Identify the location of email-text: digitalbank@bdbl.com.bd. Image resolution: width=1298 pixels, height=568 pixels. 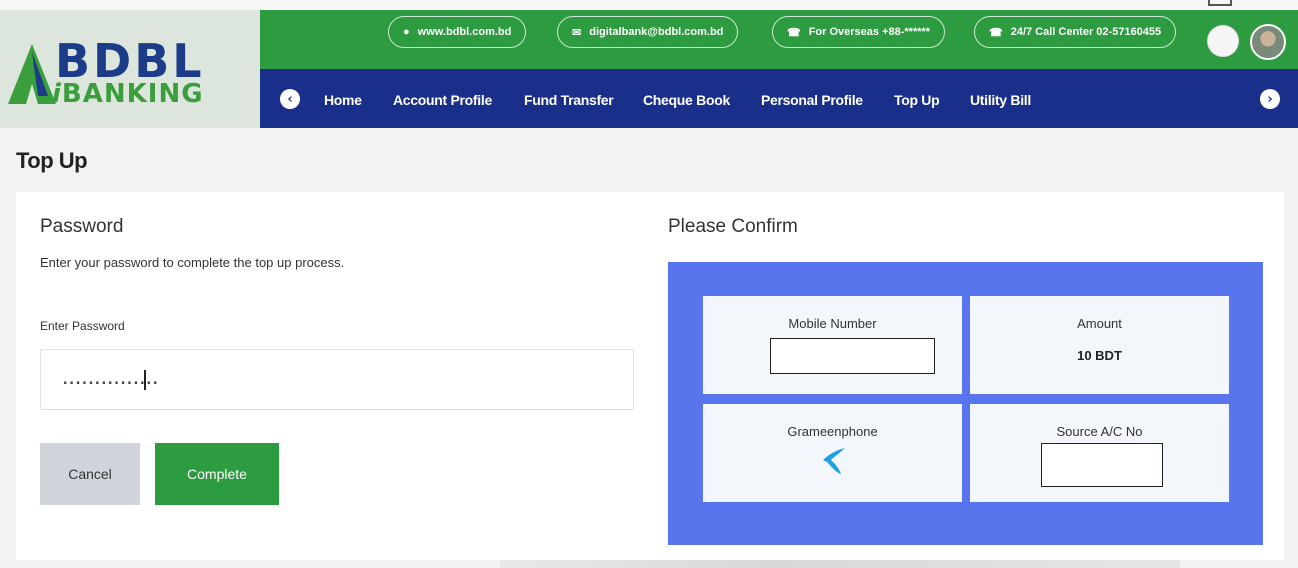
(656, 32).